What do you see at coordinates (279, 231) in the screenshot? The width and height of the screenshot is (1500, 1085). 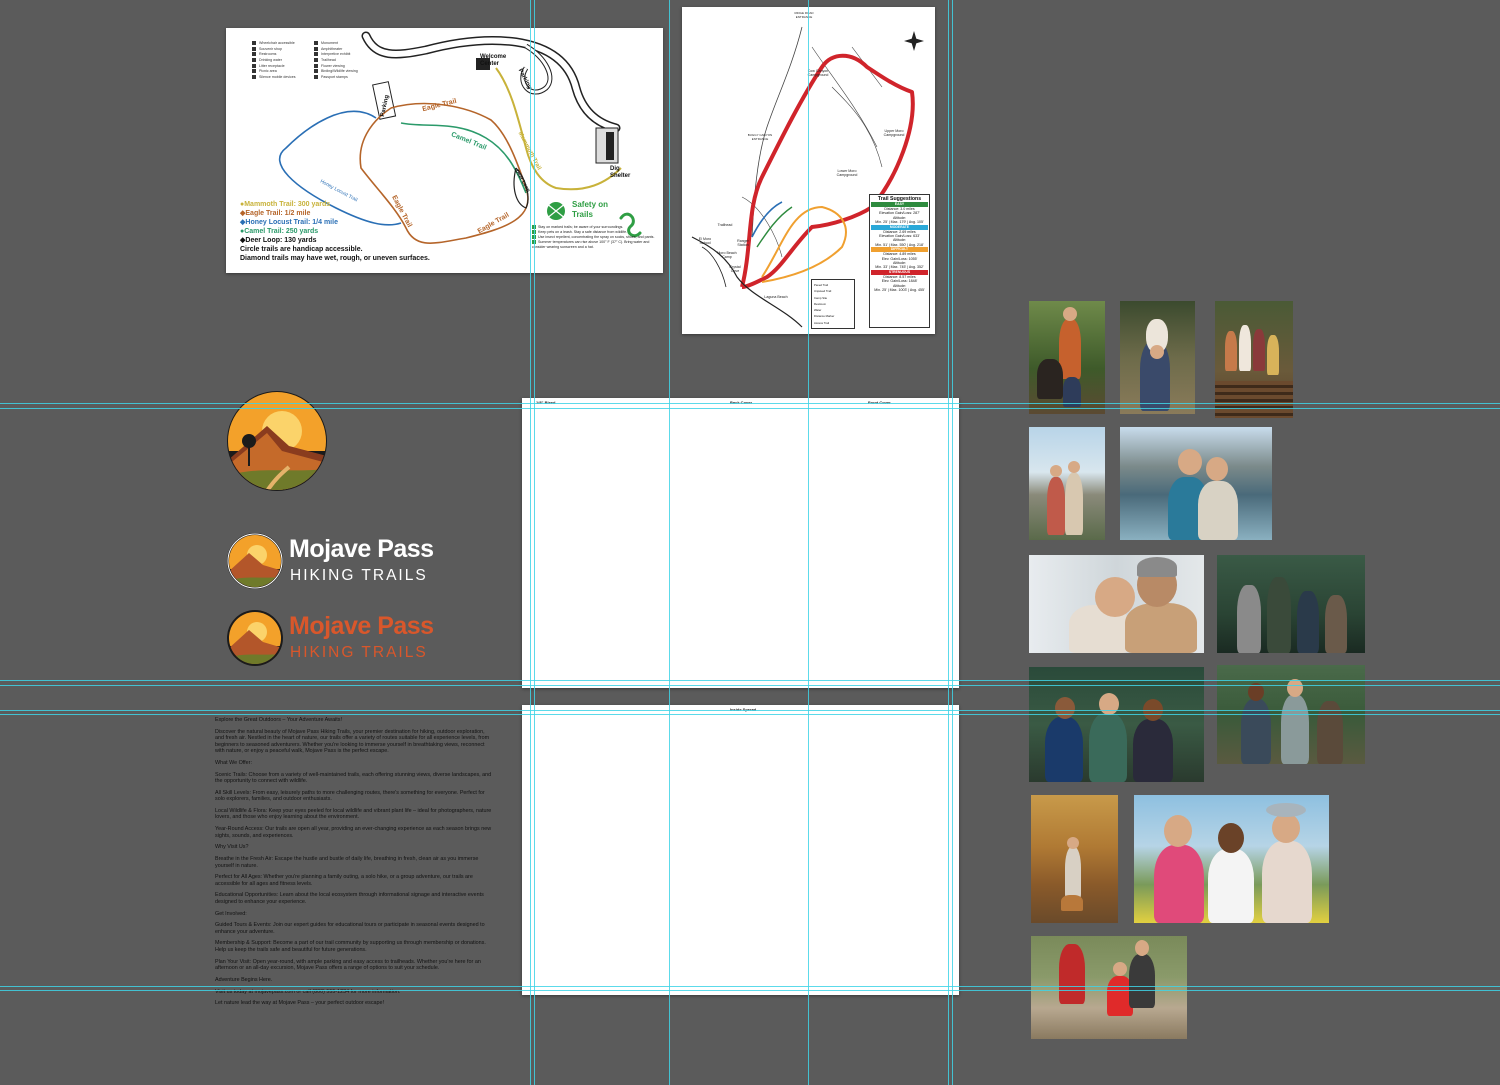 I see `trail-distance-camel: ●Camel Trail: 250 yards` at bounding box center [279, 231].